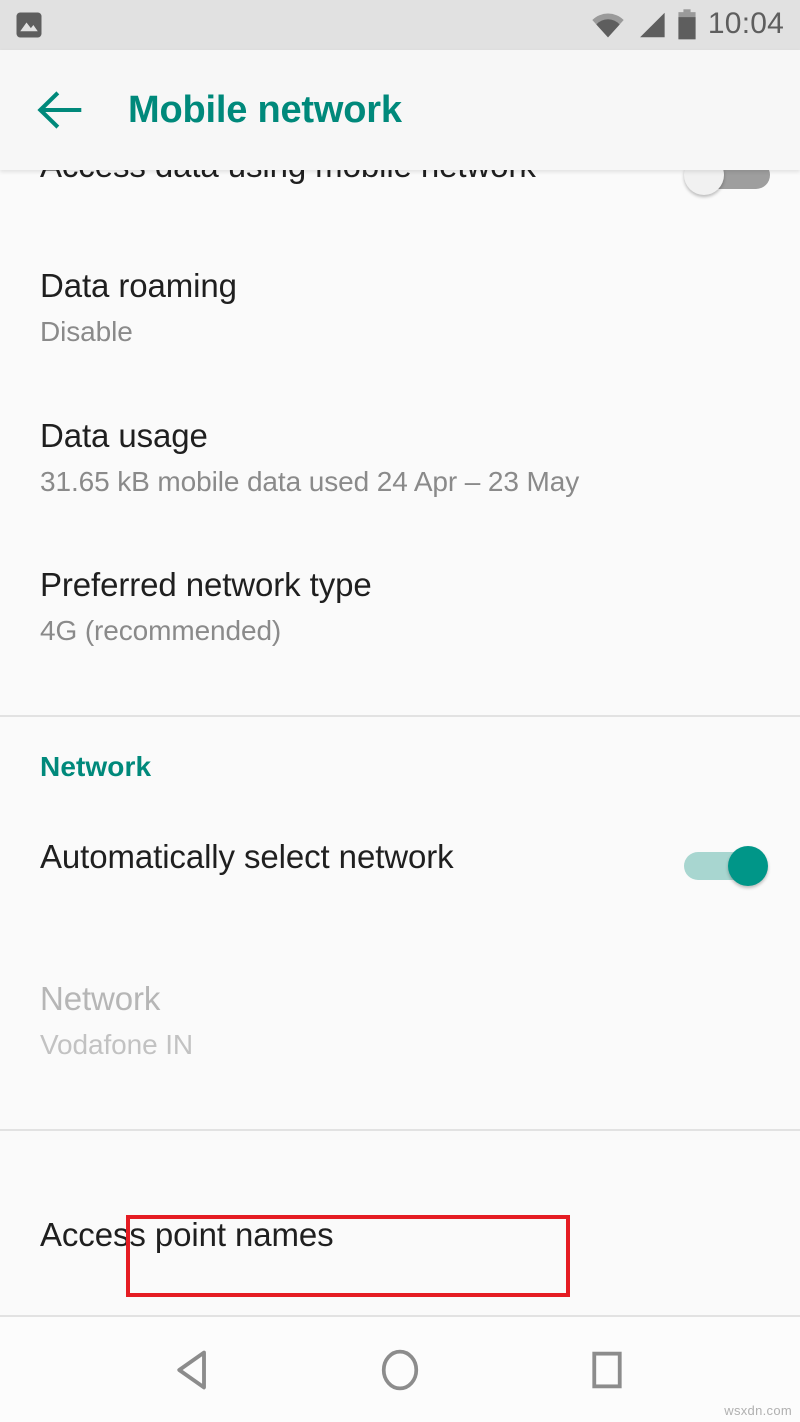  Describe the element at coordinates (651, 25) in the screenshot. I see `cellular-signal-icon` at that location.